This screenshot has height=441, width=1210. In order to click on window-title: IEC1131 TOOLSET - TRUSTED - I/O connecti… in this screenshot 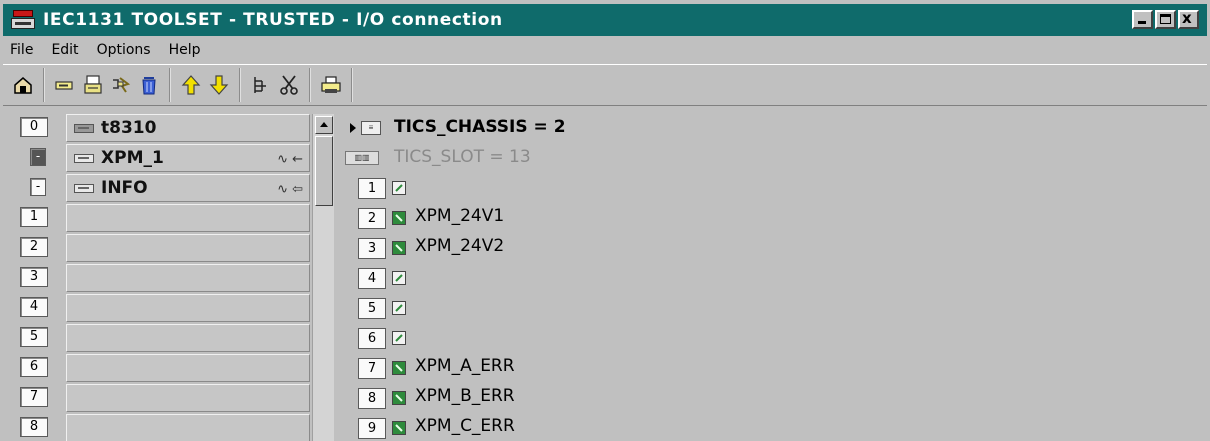, I will do `click(273, 20)`.